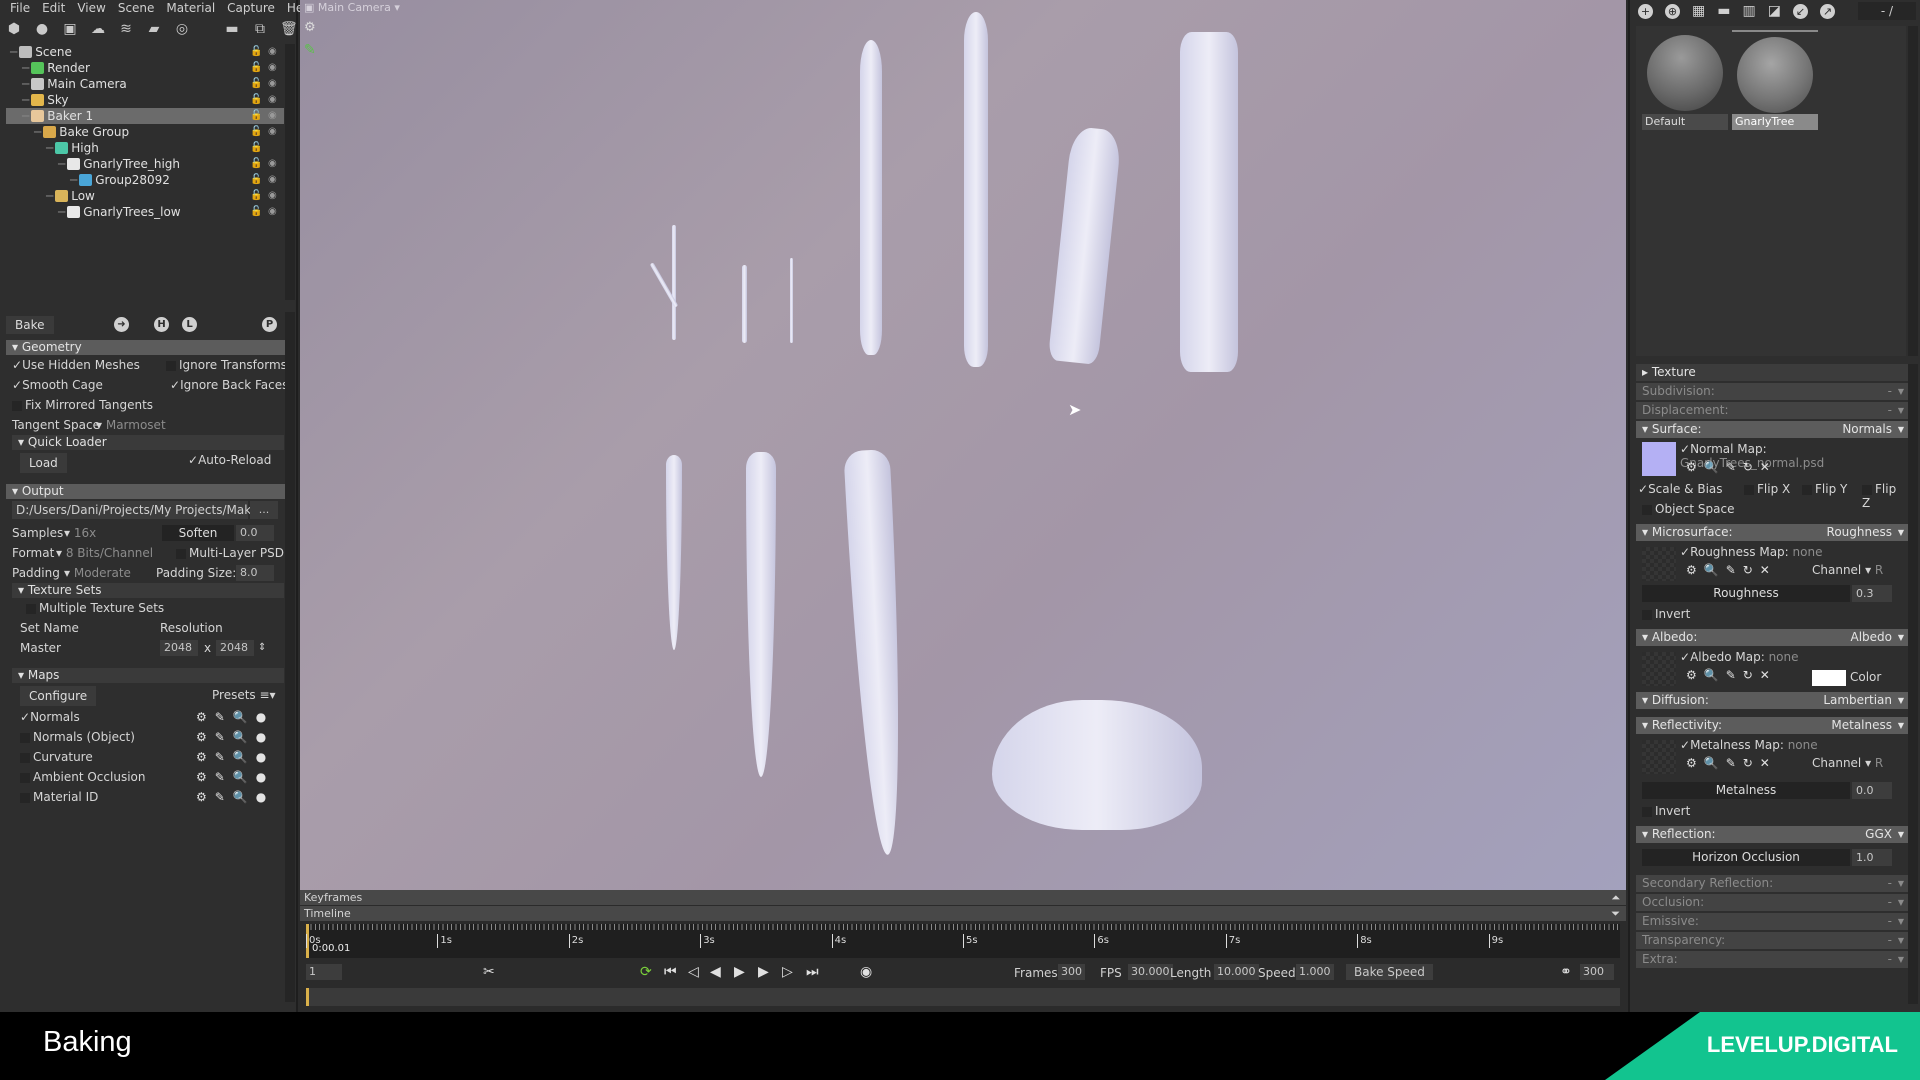  Describe the element at coordinates (1731, 570) in the screenshot. I see `roughness-map-actions: ⚙🔍✎↻✕` at that location.